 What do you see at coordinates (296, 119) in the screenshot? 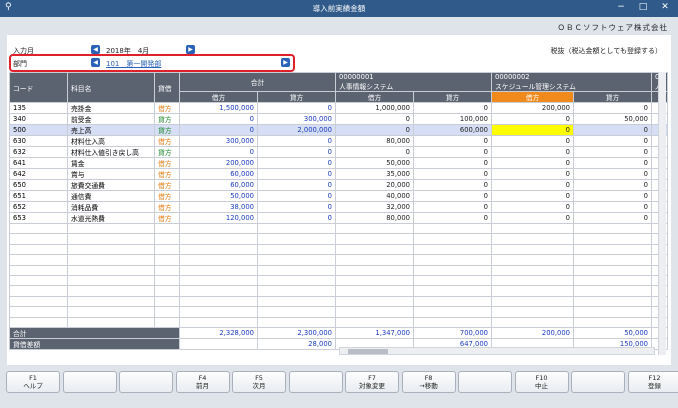
I see `cell-t-c: 300,000` at bounding box center [296, 119].